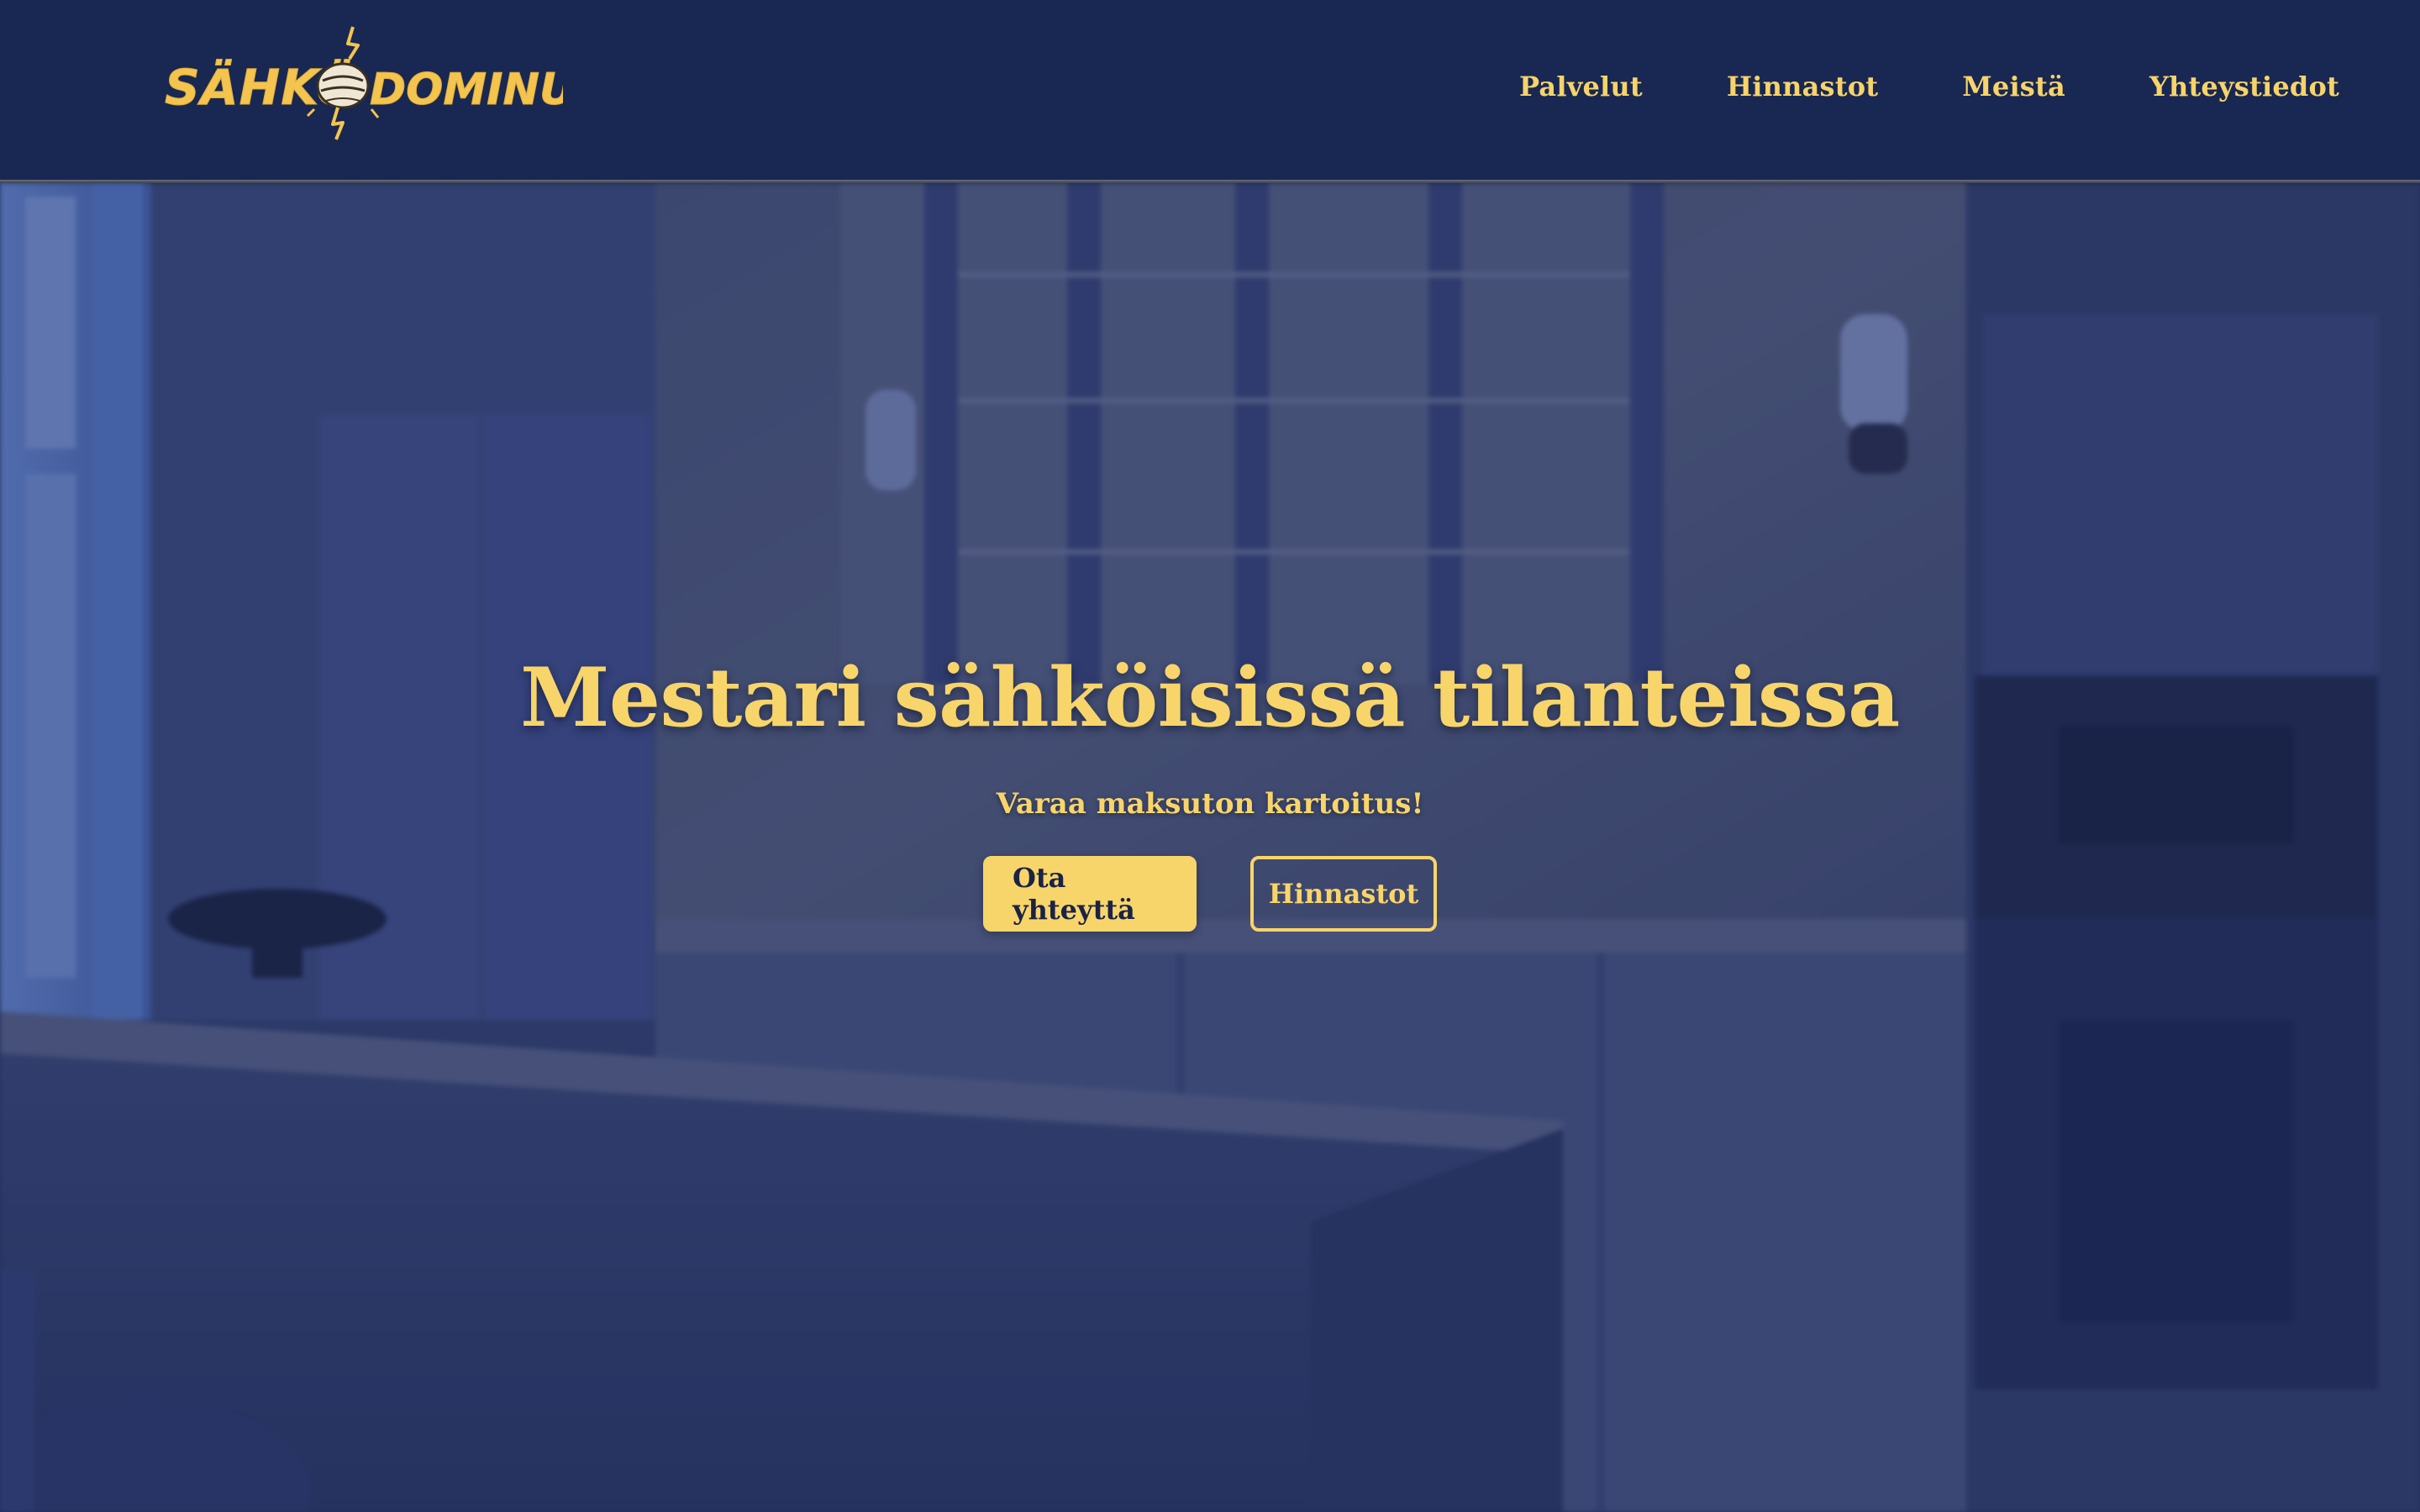  I want to click on brand-logo: SÄHKÖ DOMINUS, so click(364, 84).